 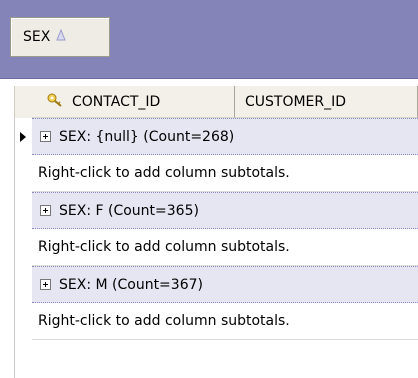 I want to click on current-row-arrow-icon, so click(x=23, y=136).